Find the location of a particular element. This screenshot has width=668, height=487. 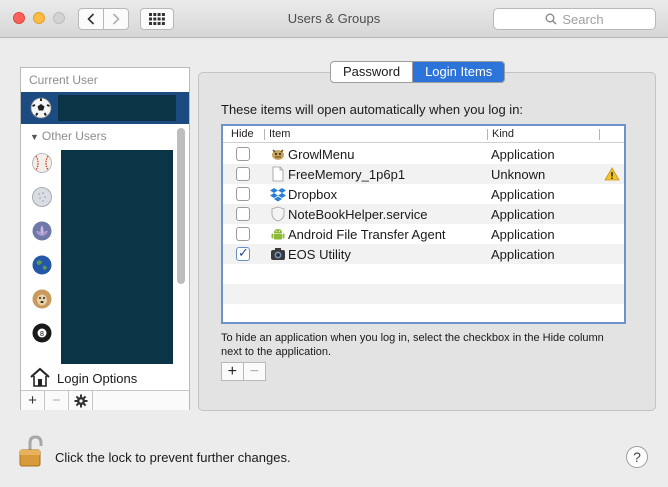

item-name: GrowlMenu is located at coordinates (321, 154).